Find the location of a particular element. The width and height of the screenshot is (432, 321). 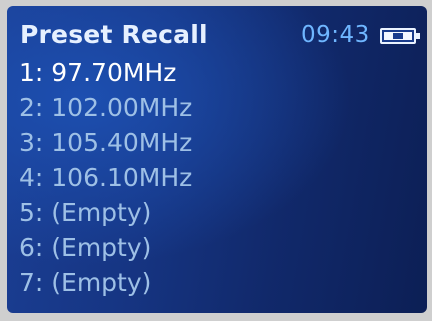

header-bar: Preset Recall 09:43 is located at coordinates (217, 30).